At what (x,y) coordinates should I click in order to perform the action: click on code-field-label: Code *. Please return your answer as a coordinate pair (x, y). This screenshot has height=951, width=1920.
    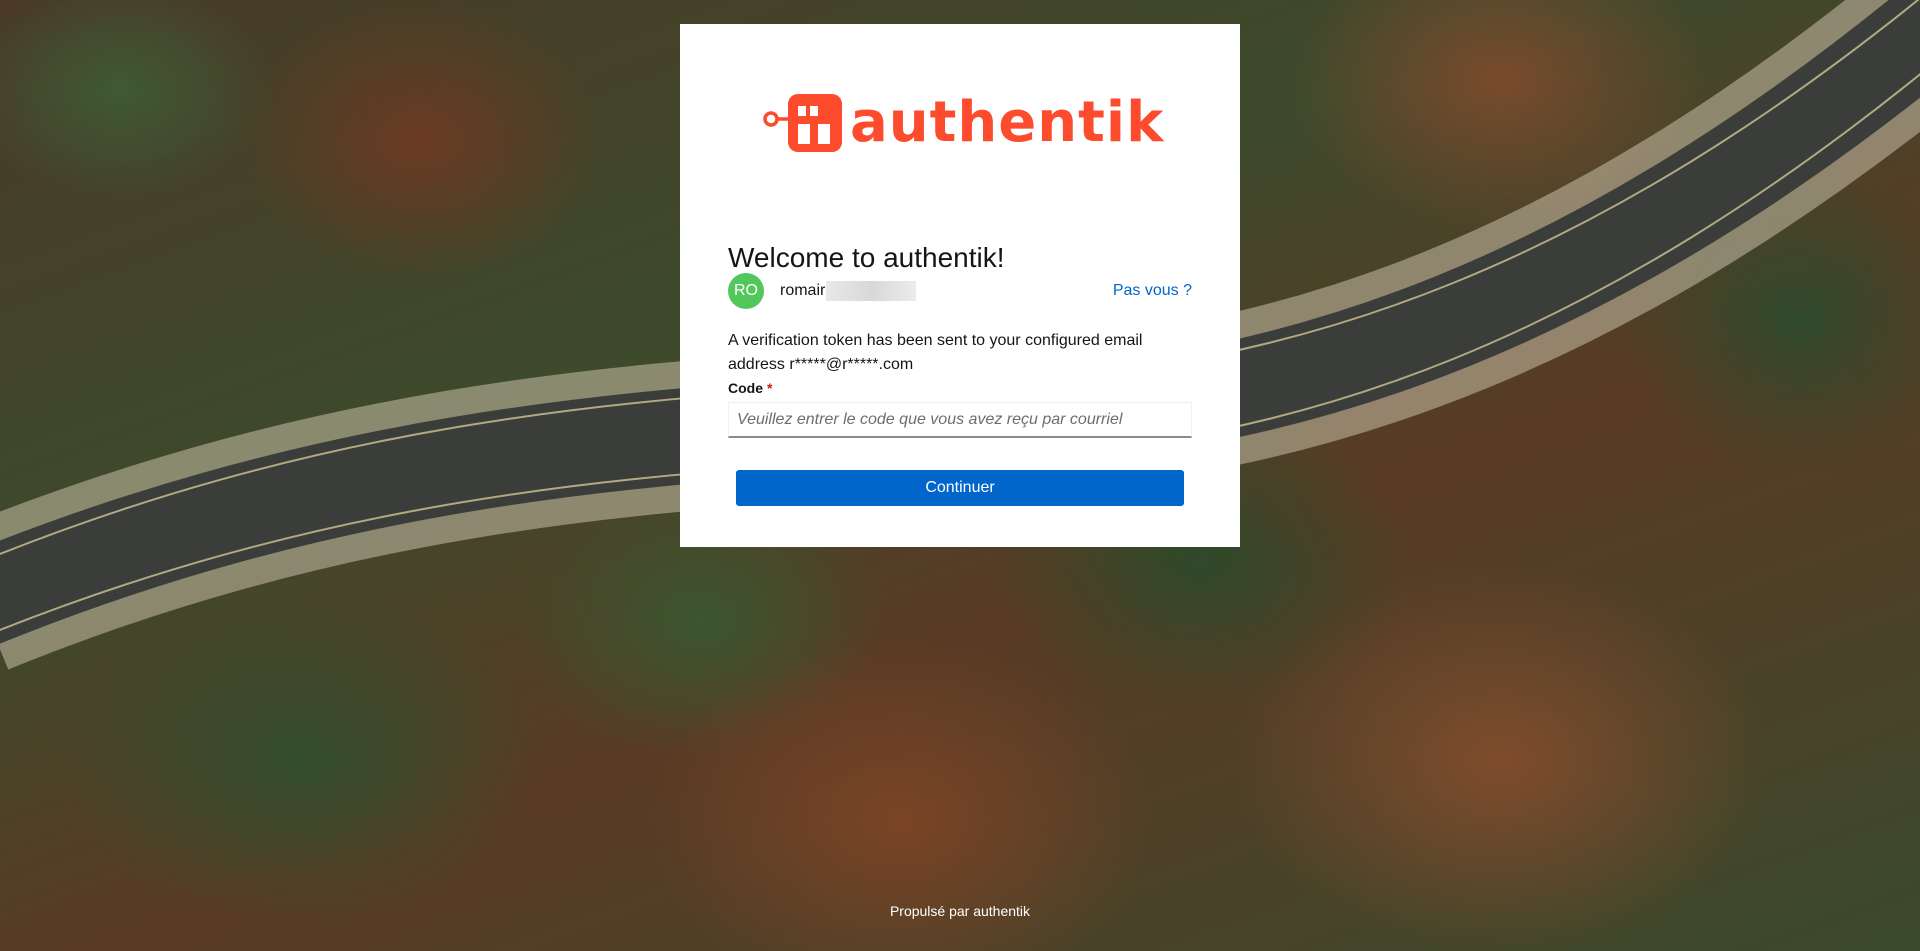
    Looking at the image, I should click on (750, 388).